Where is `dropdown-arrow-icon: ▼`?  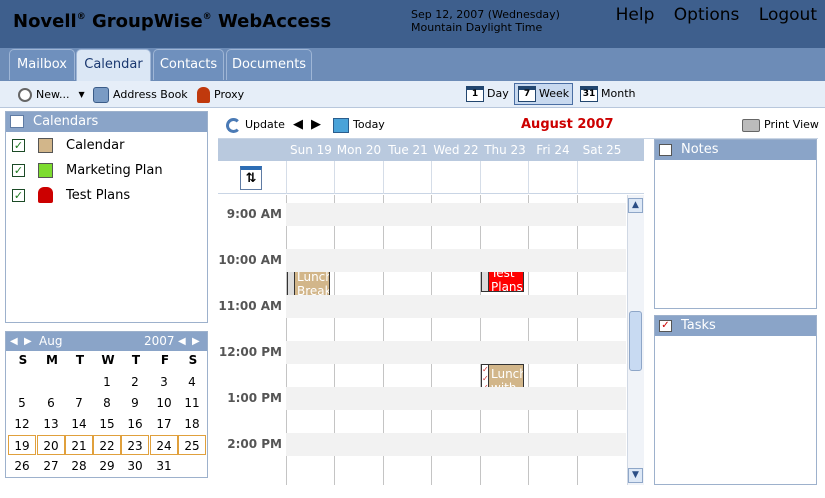 dropdown-arrow-icon: ▼ is located at coordinates (81, 95).